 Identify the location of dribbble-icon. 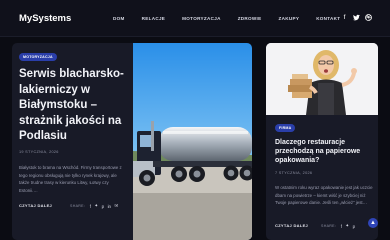
(368, 18).